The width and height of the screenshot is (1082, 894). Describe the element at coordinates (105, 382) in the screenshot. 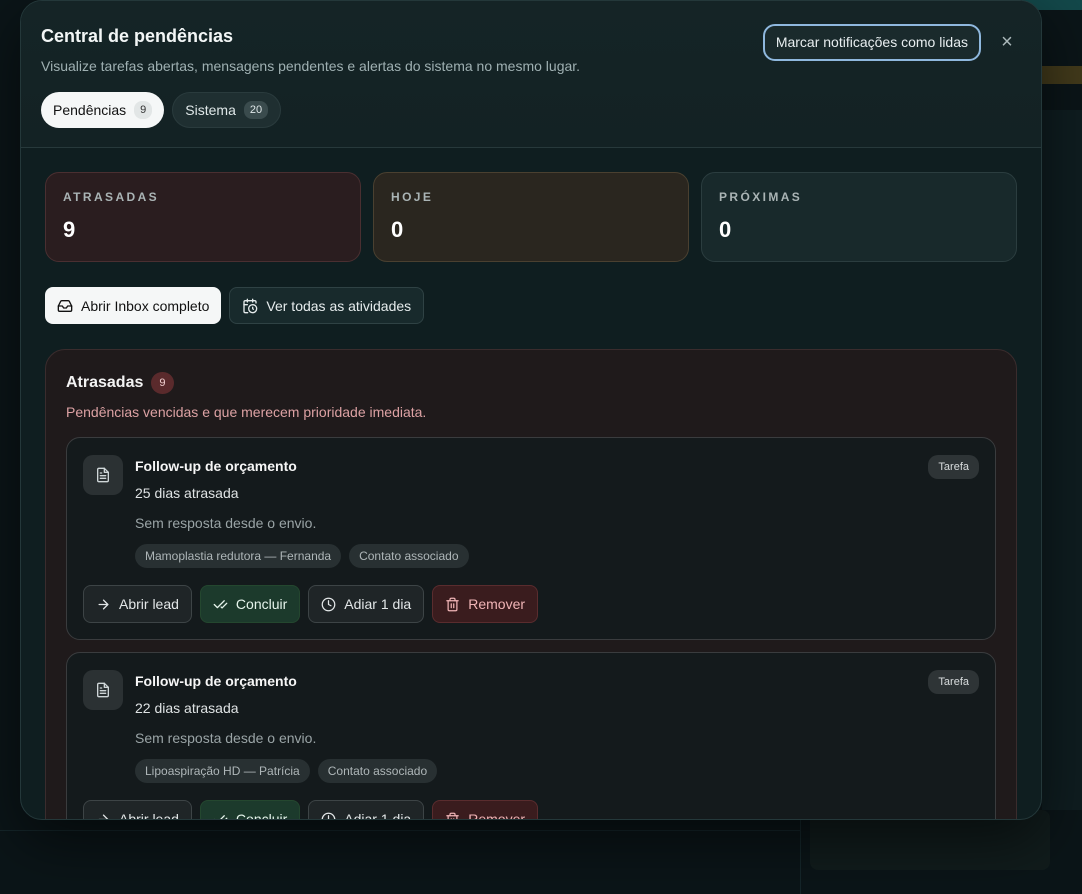

I see `section-title: Atrasadas` at that location.